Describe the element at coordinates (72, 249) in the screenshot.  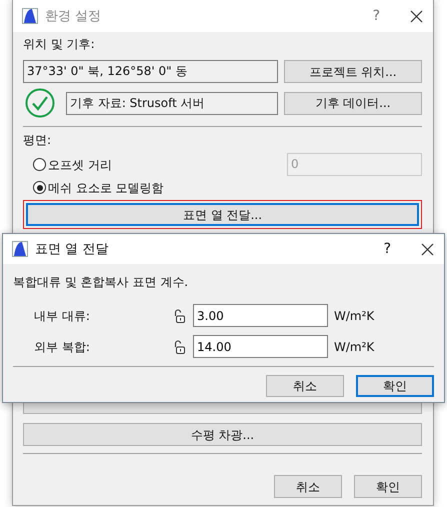
I see `window-title: 표면 열 전달` at that location.